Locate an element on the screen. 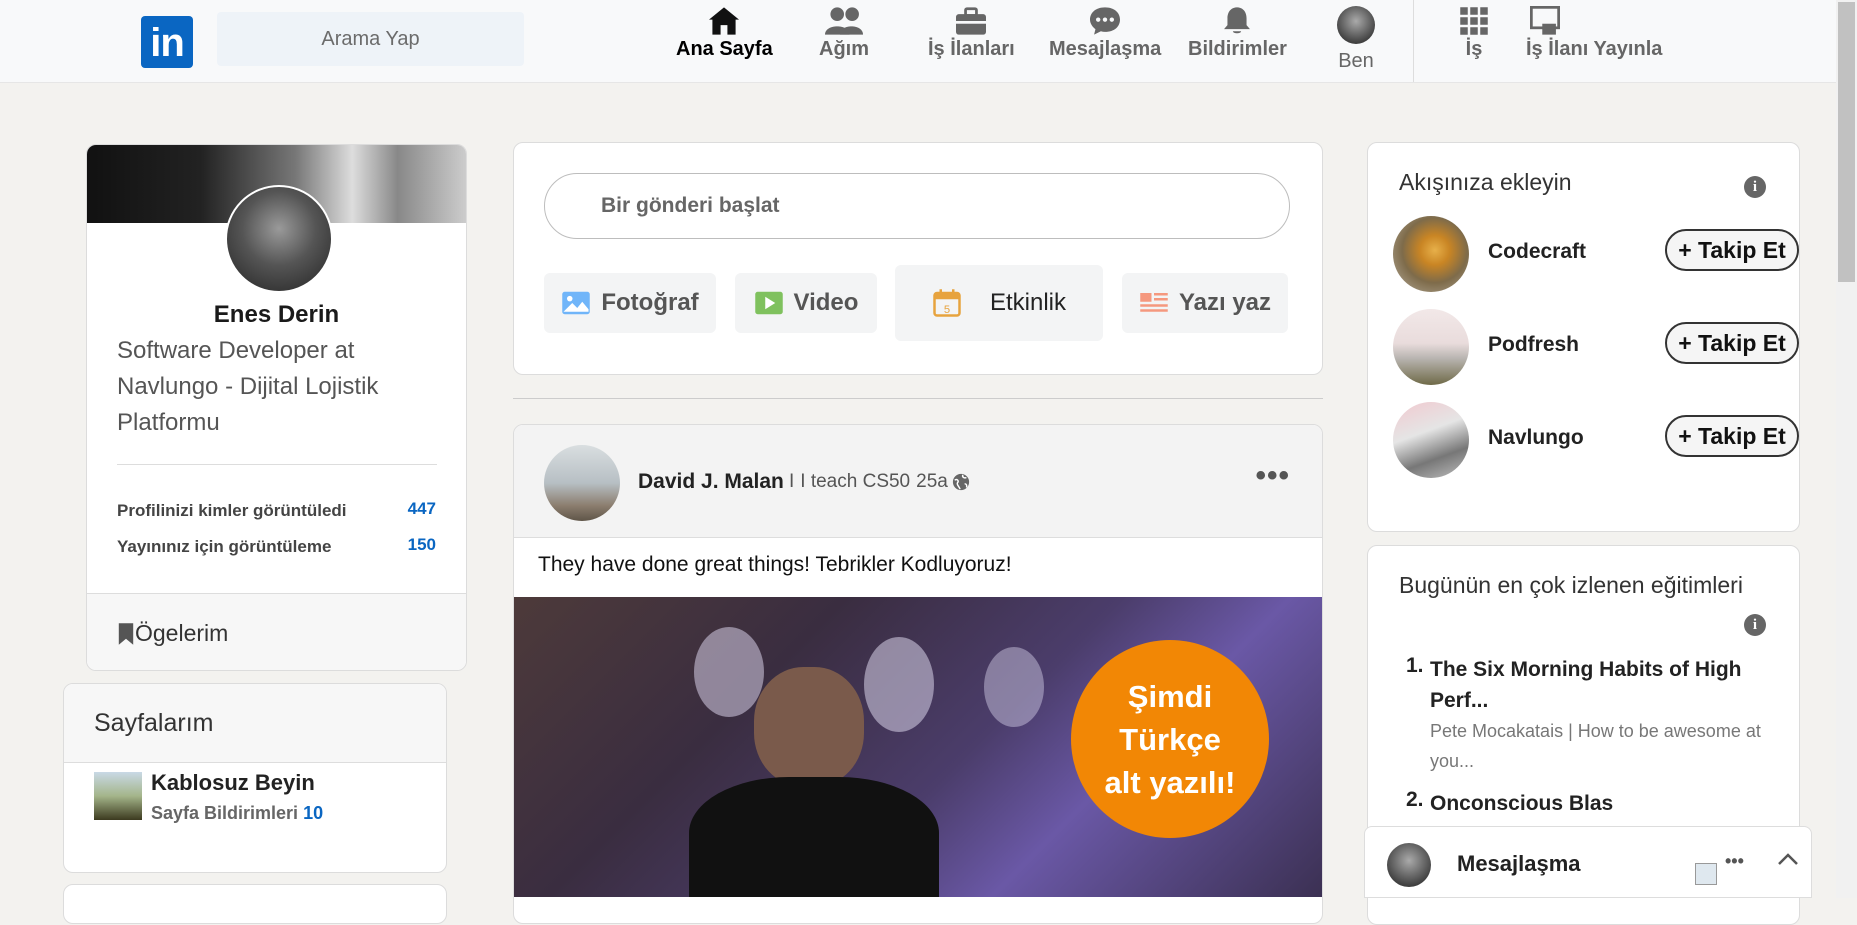  start-post-input: Bir gönderi başlat is located at coordinates (917, 206).